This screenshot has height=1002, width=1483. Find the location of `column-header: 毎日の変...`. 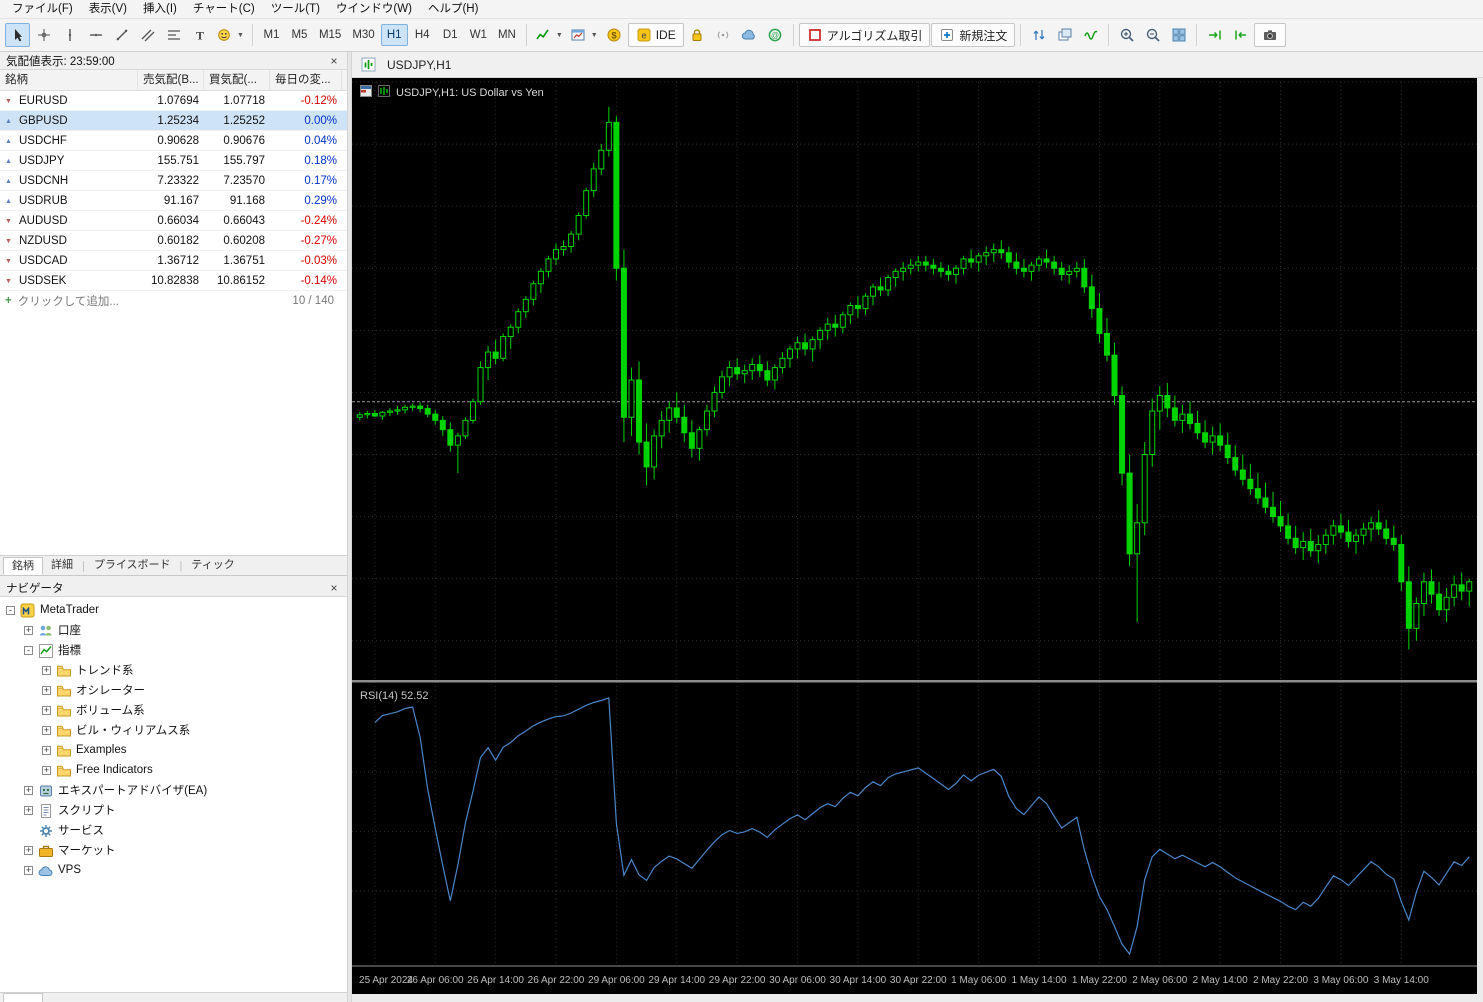

column-header: 毎日の変... is located at coordinates (306, 80).